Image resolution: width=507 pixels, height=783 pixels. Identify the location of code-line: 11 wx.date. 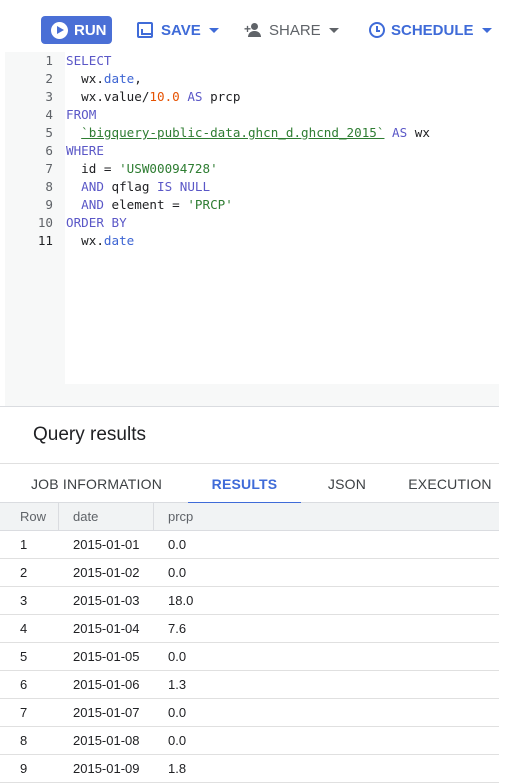
(252, 241).